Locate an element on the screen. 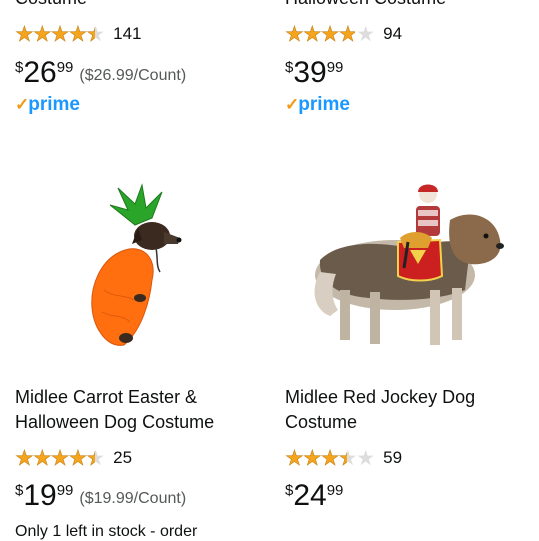 The width and height of the screenshot is (539, 541). unit-price: ($26.99/Count) is located at coordinates (133, 75).